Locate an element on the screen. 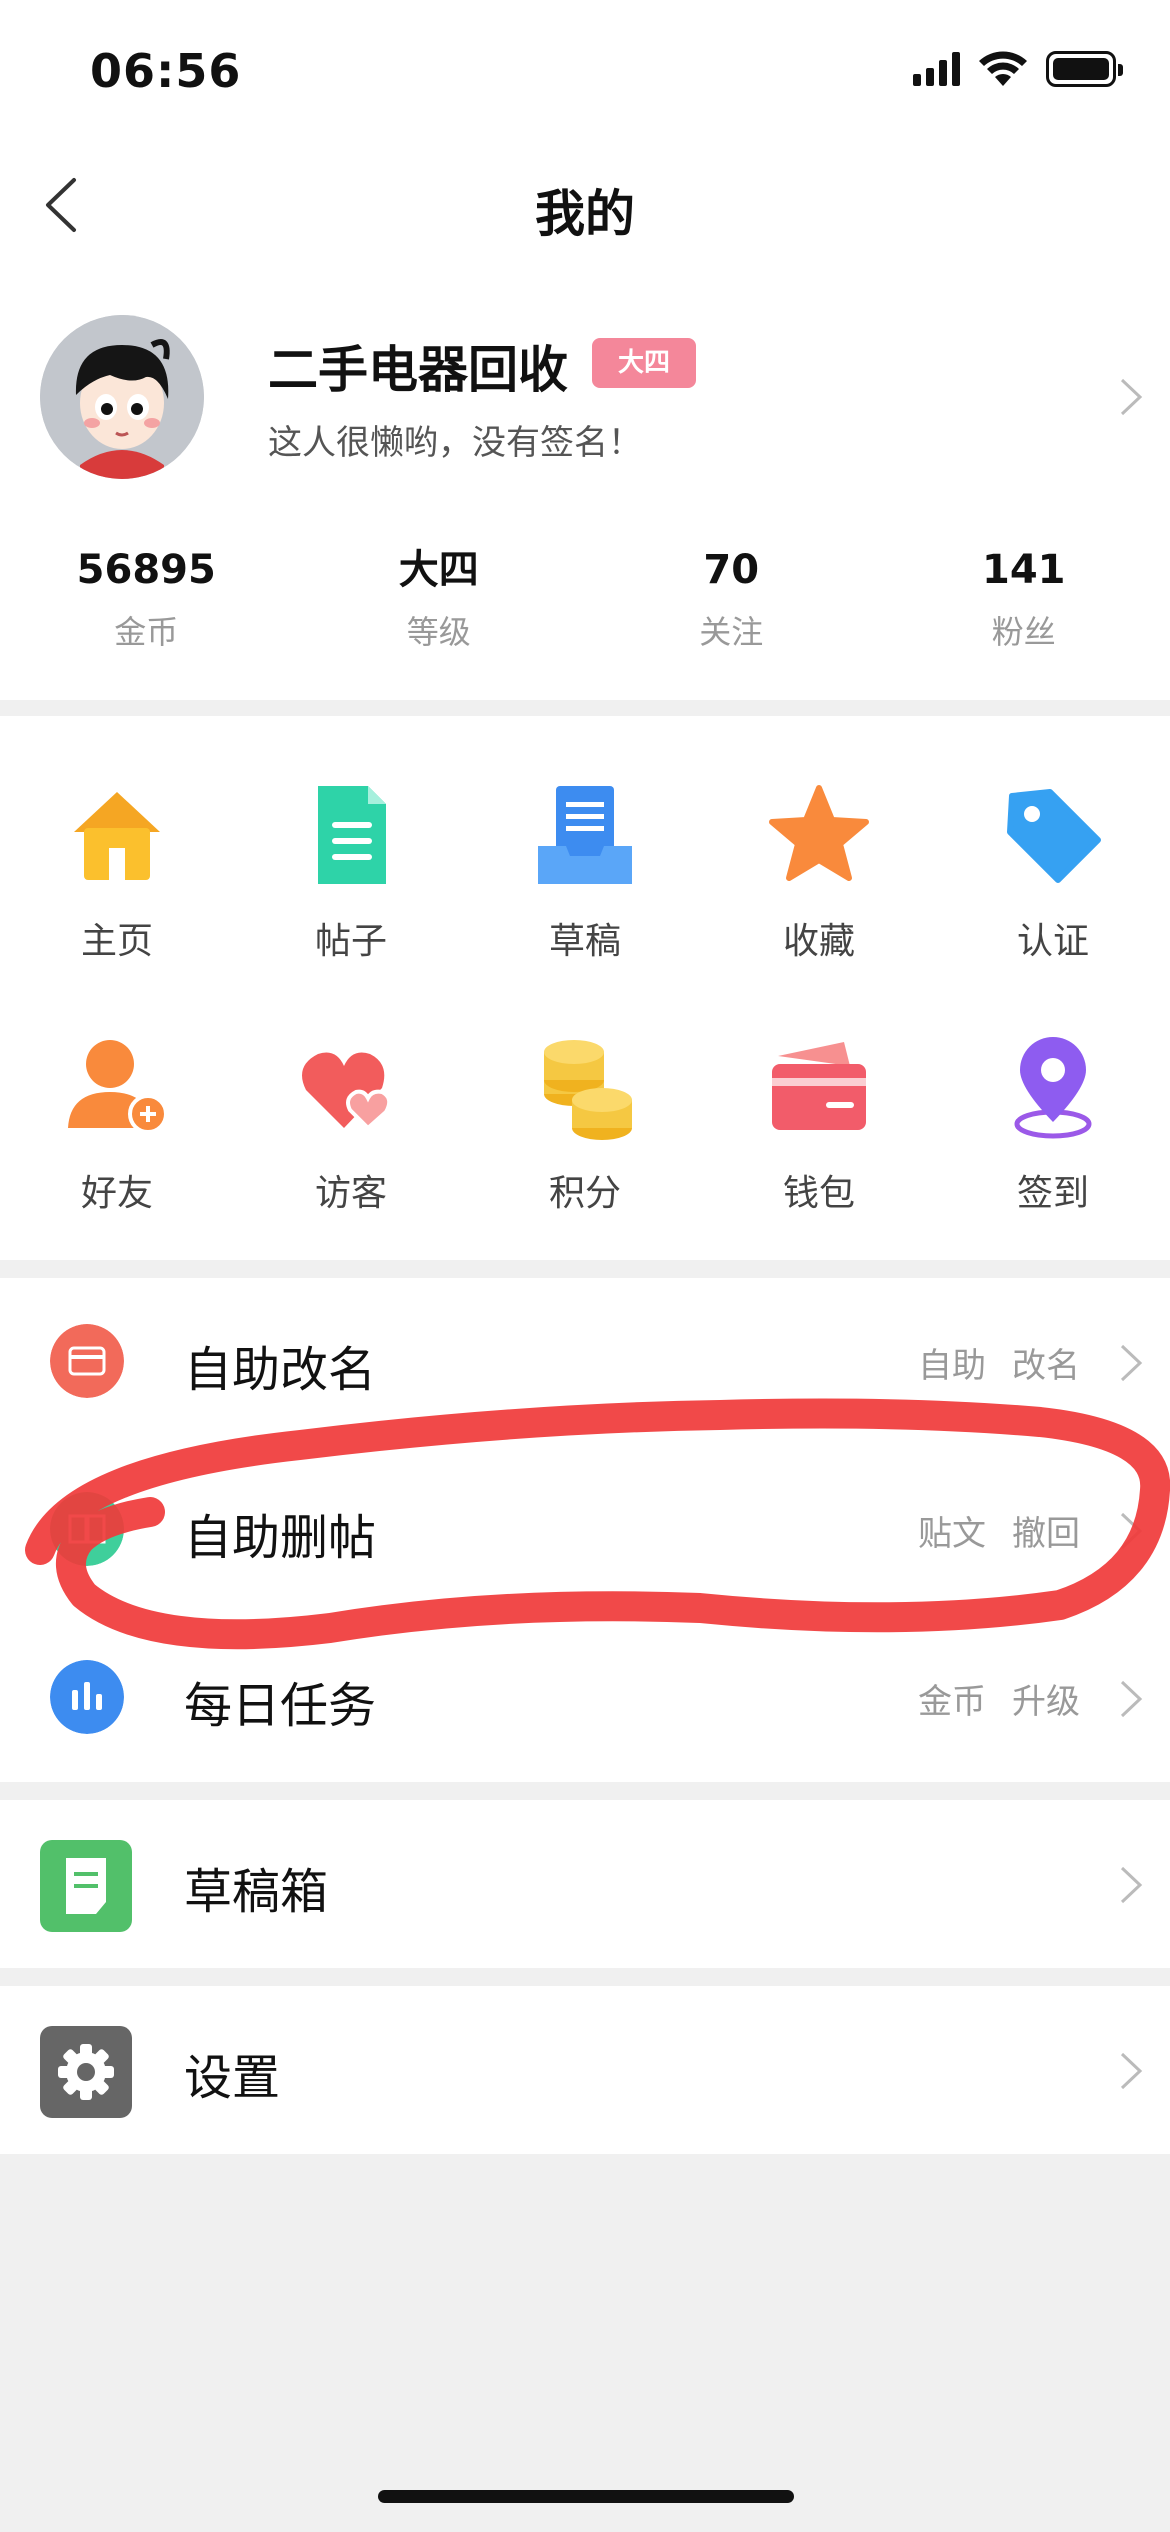 Image resolution: width=1170 pixels, height=2532 pixels. grid-item-verify: 认证 is located at coordinates (1053, 872).